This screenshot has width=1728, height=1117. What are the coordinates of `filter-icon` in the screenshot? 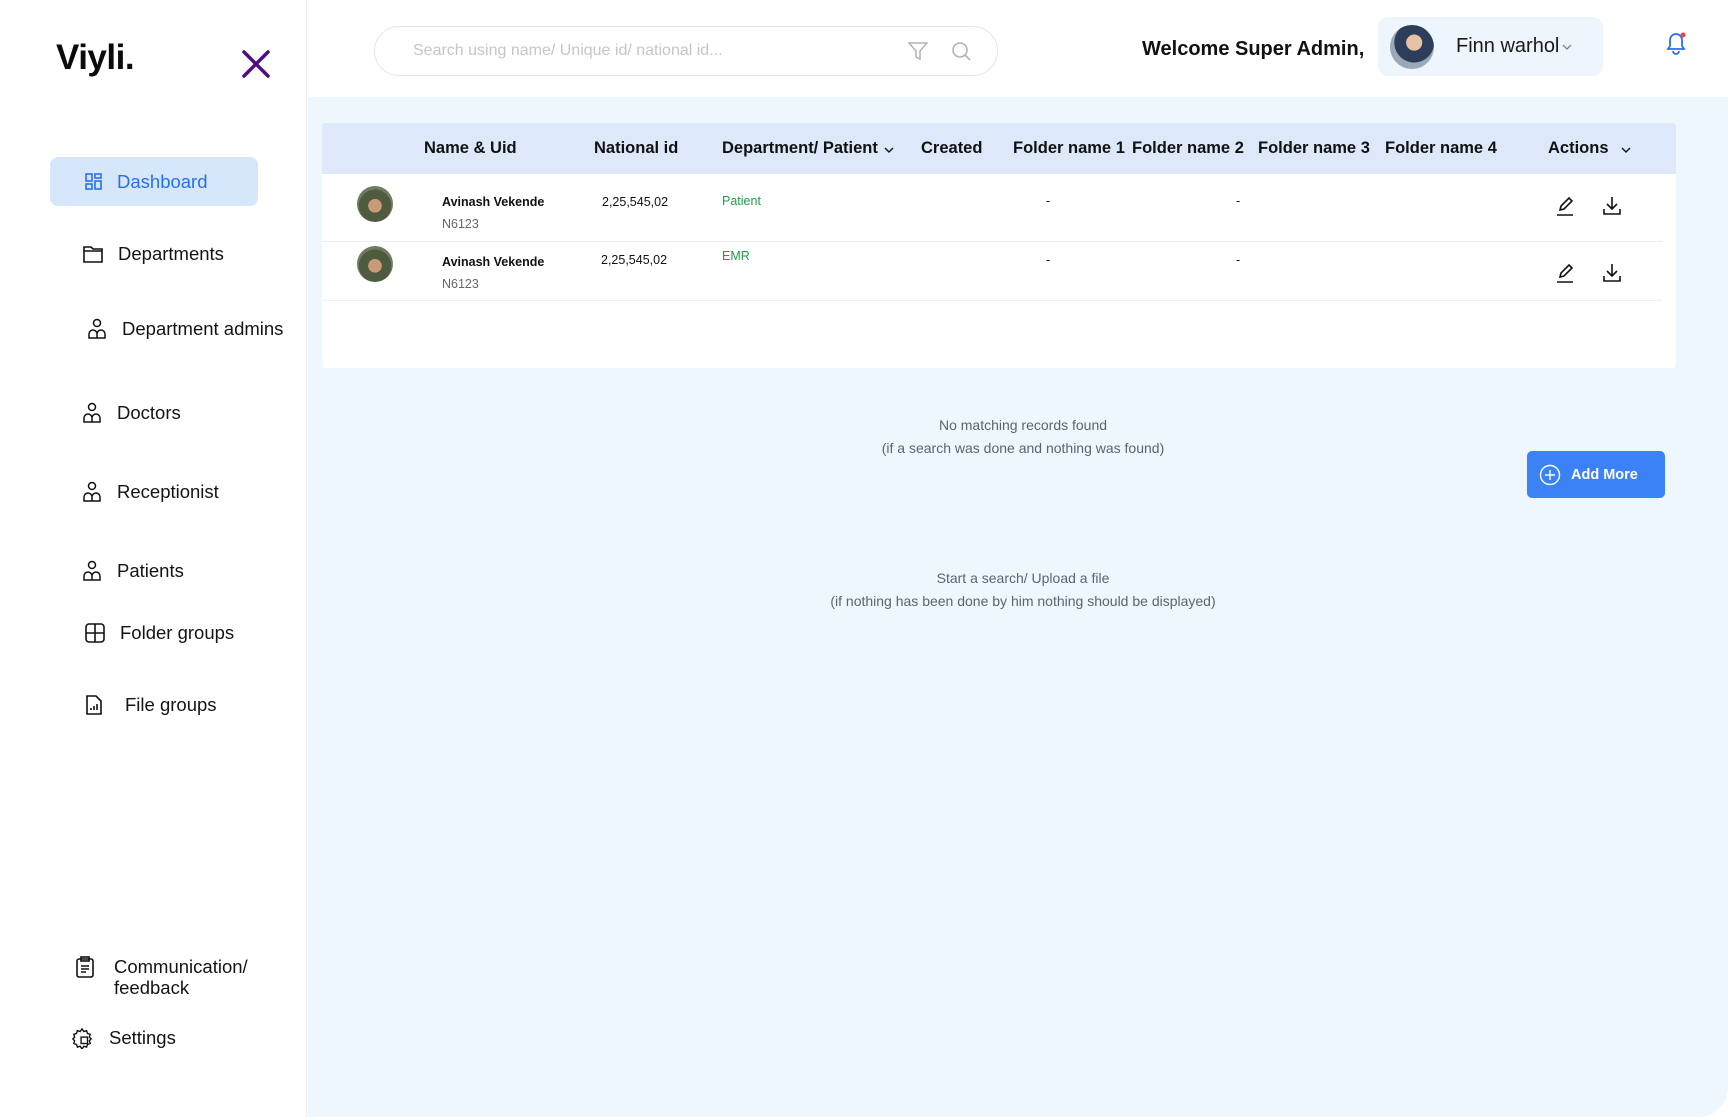 It's located at (918, 51).